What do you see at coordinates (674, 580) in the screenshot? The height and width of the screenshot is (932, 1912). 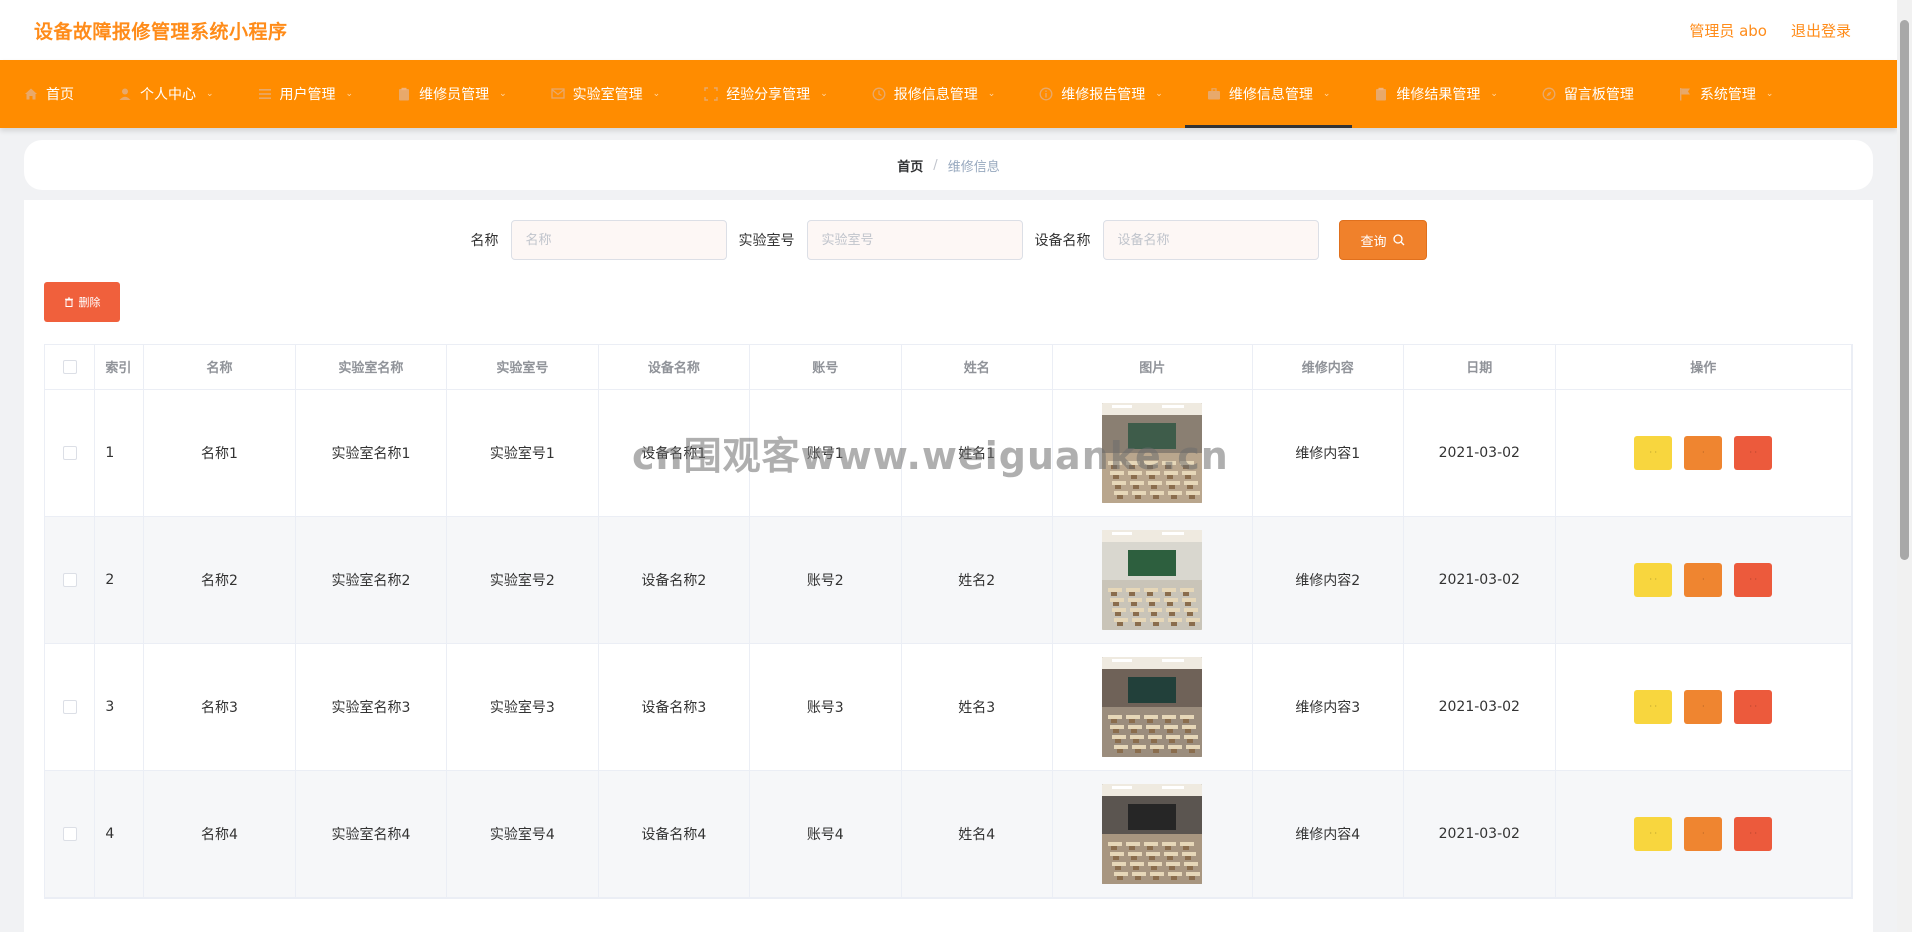 I see `cell-device: 设备名称2` at bounding box center [674, 580].